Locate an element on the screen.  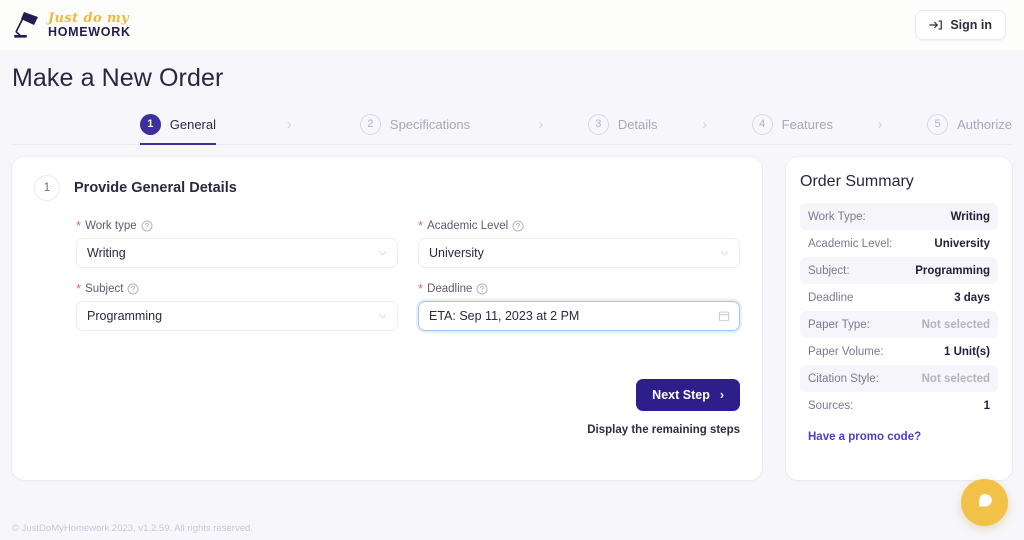
order-summary-title: Order Summary is located at coordinates (857, 181).